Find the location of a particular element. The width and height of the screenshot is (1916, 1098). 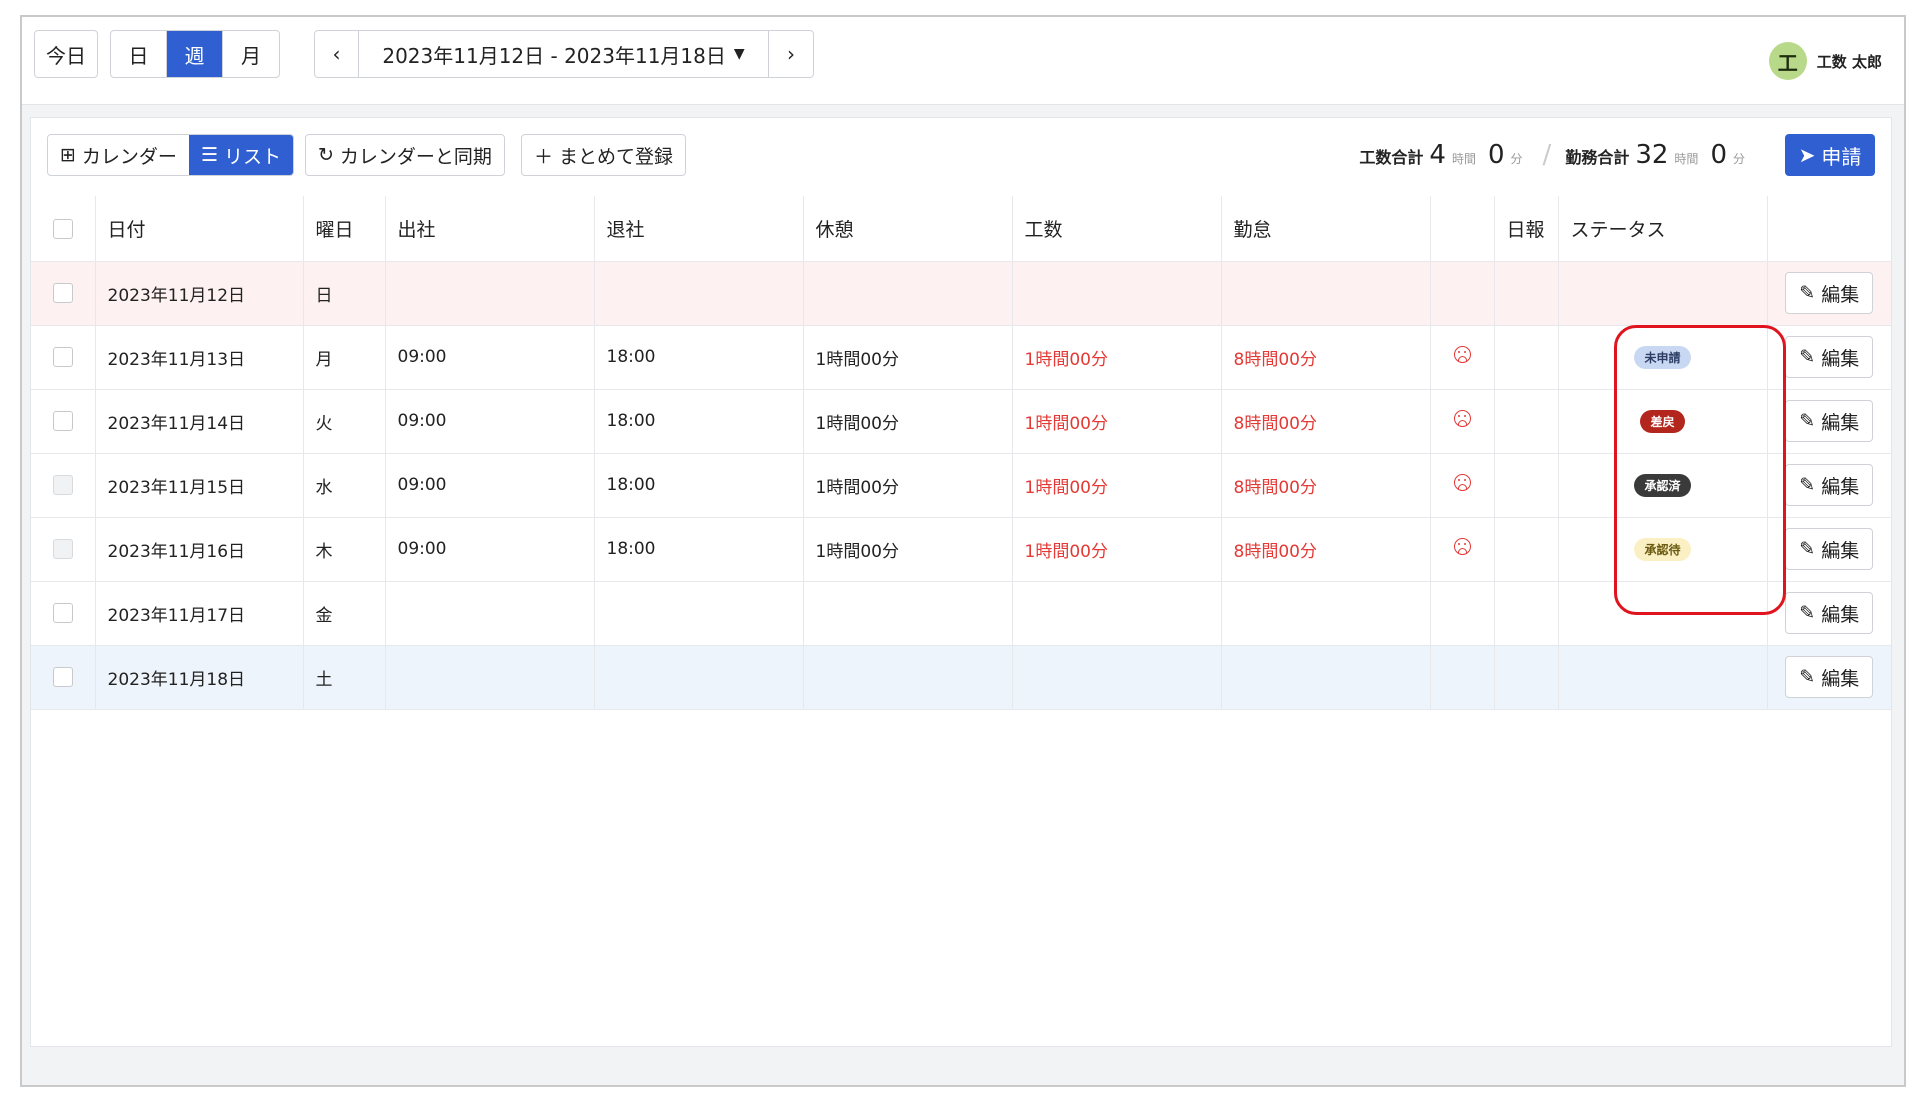

tab-week: 週 is located at coordinates (195, 54).